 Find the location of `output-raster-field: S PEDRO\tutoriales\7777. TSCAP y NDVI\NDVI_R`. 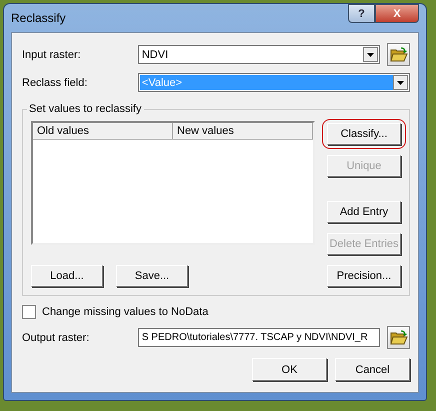

output-raster-field: S PEDRO\tutoriales\7777. TSCAP y NDVI\NDVI_R is located at coordinates (259, 337).